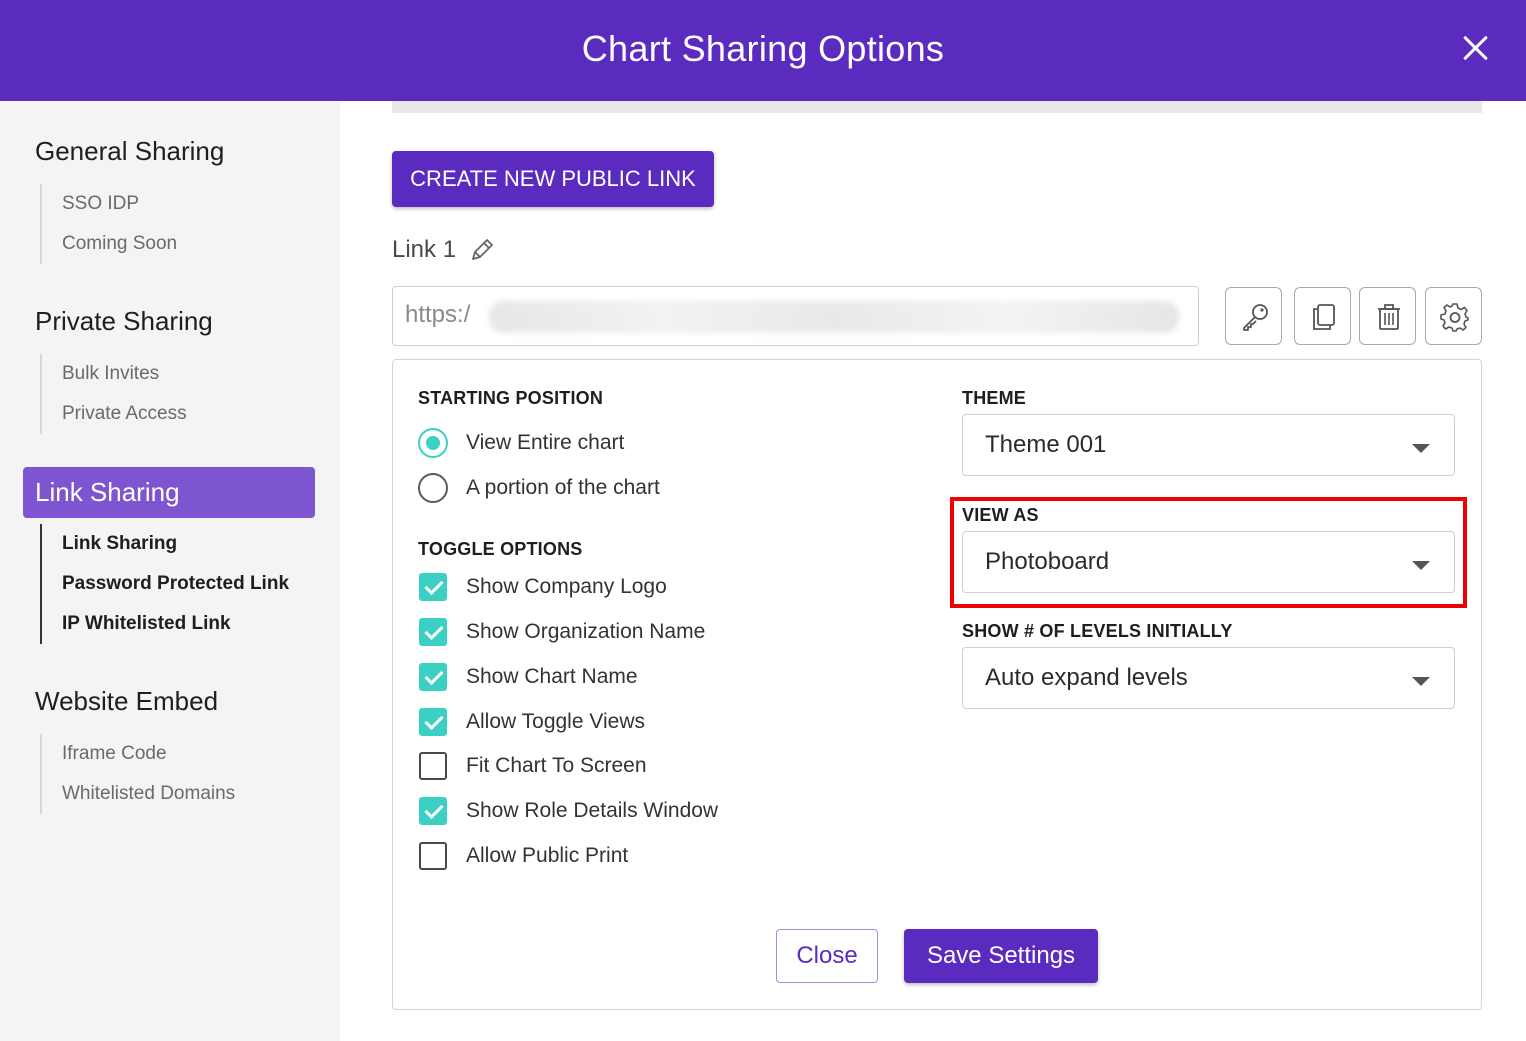  What do you see at coordinates (433, 443) in the screenshot?
I see `radio-view-entire-chart` at bounding box center [433, 443].